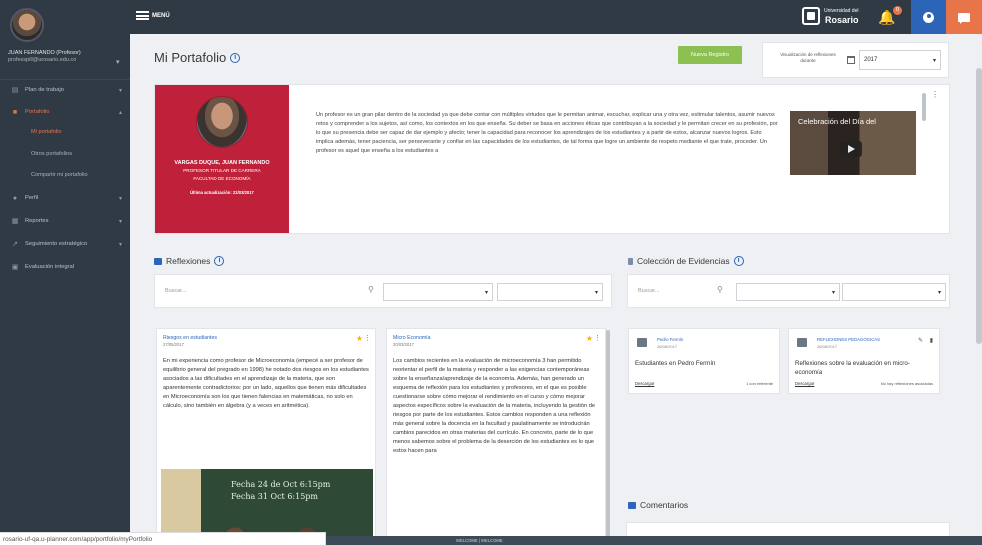  Describe the element at coordinates (49, 267) in the screenshot. I see `sidebar-item-label: Evaluación integral` at that location.